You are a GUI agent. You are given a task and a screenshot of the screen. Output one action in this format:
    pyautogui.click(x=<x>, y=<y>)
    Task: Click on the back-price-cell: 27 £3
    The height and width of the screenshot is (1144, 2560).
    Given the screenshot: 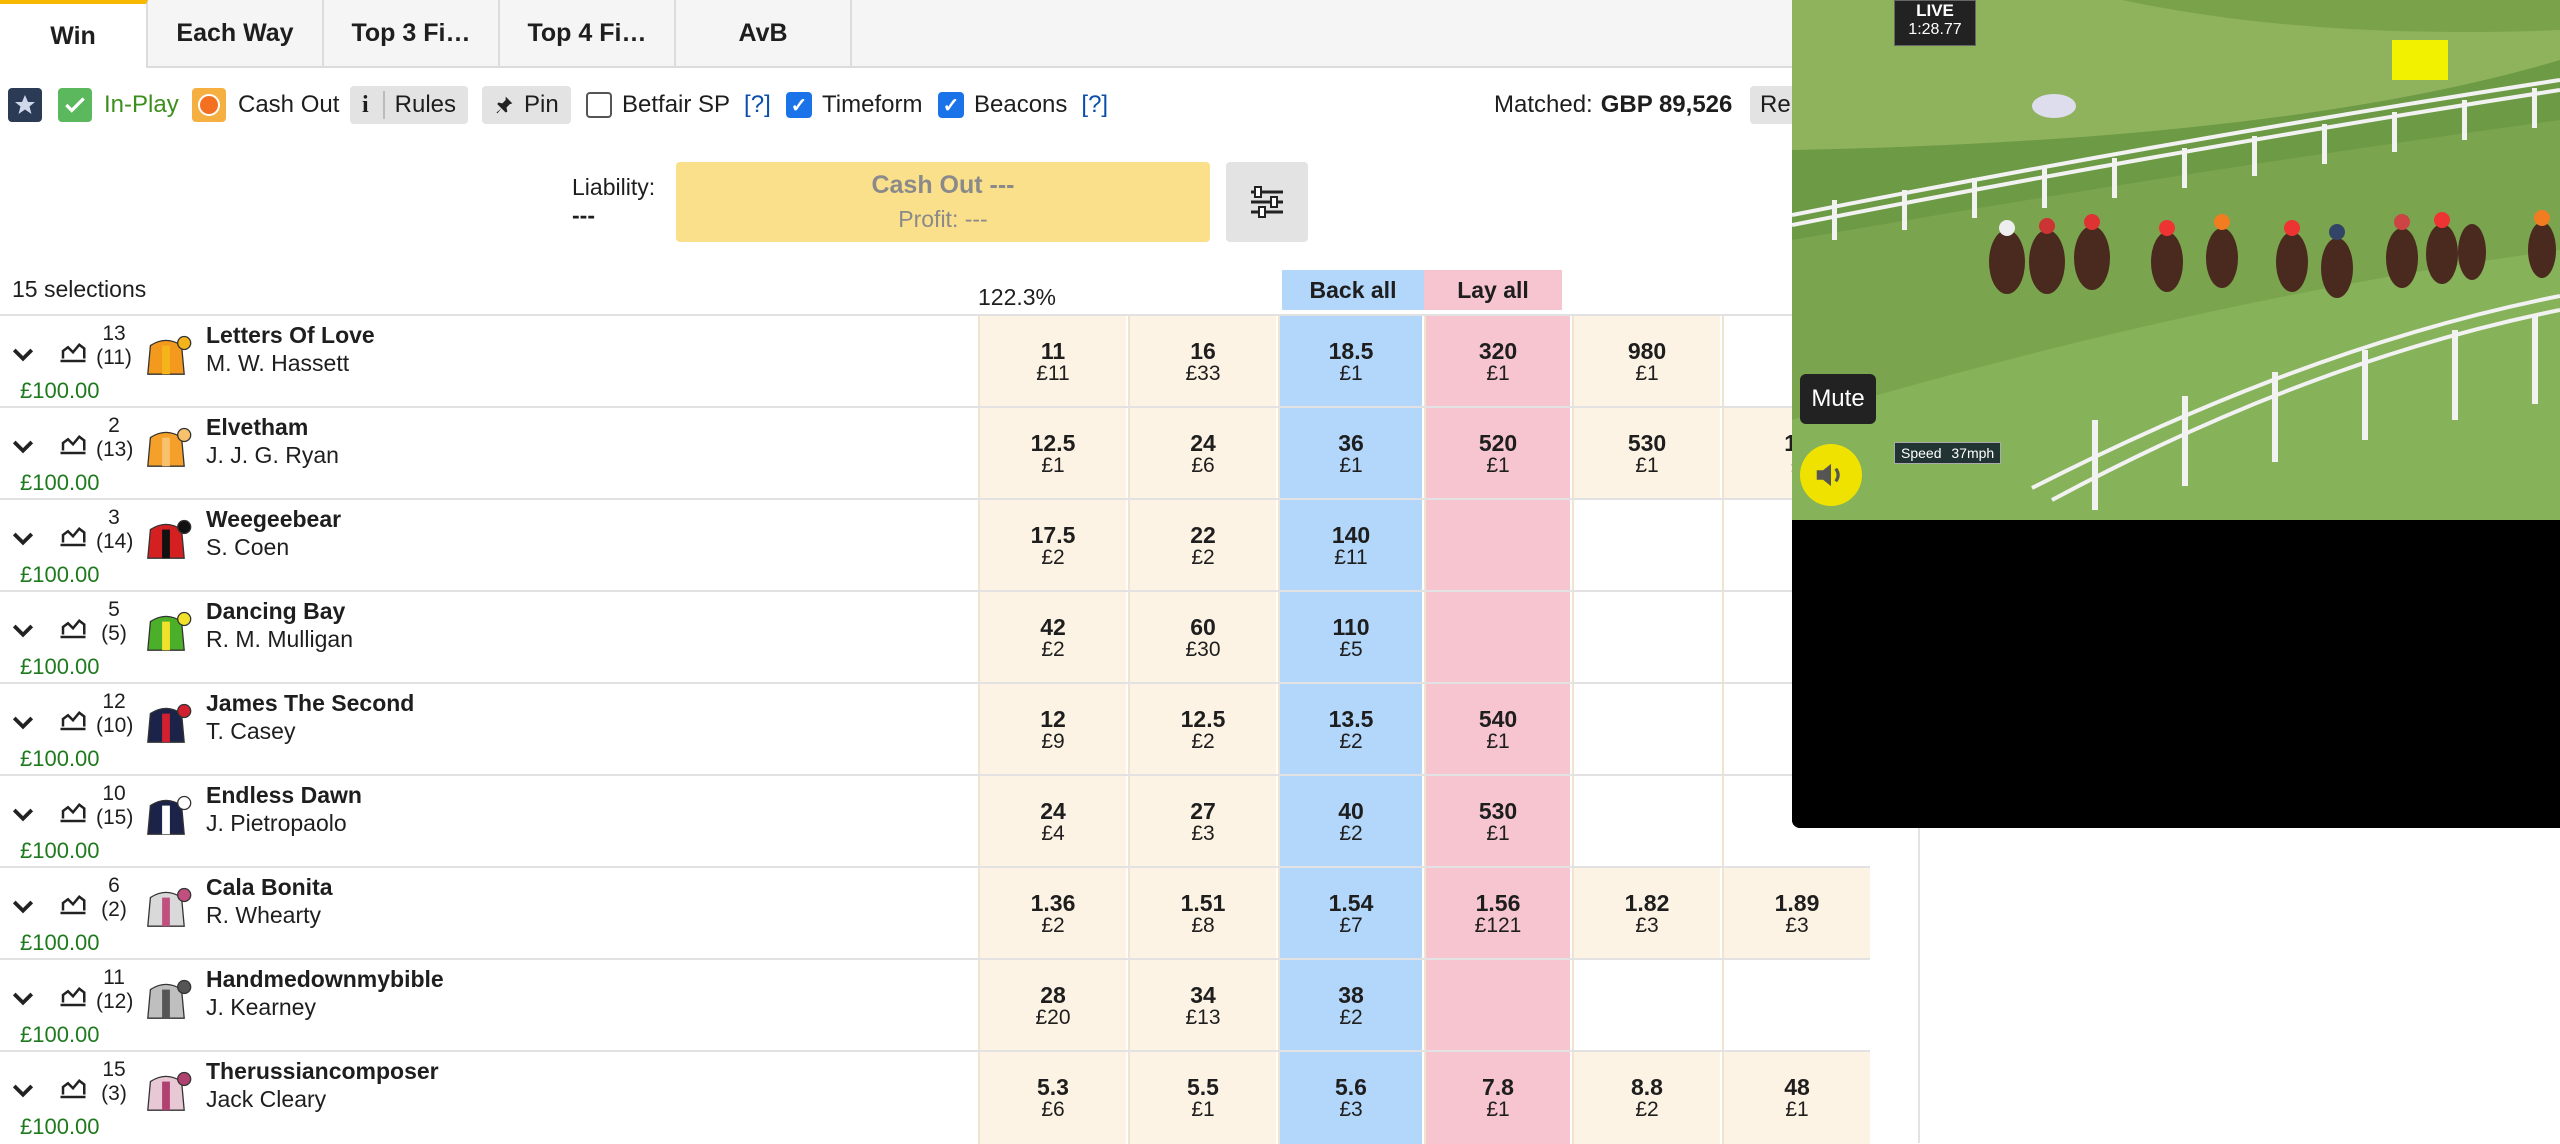 What is the action you would take?
    pyautogui.click(x=1202, y=822)
    